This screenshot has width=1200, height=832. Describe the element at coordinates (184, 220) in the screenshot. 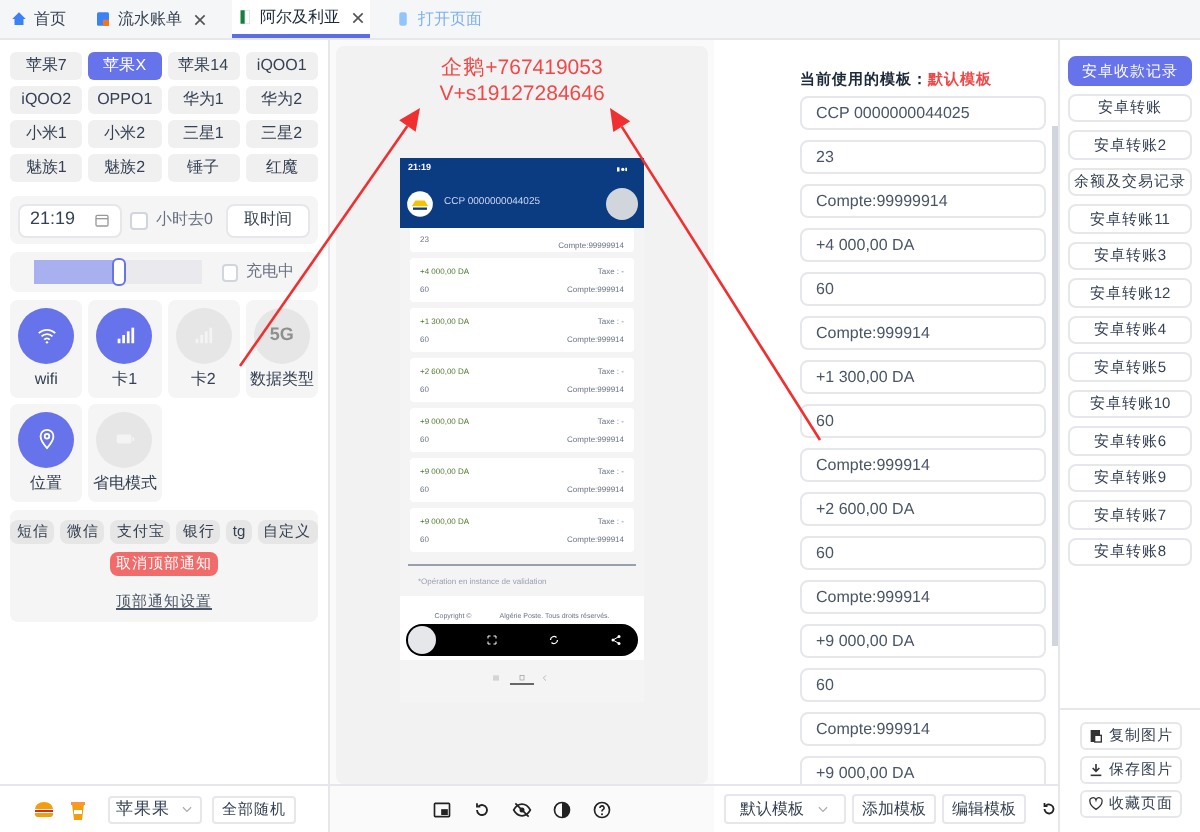

I see `checkbox-label: 小时去0` at that location.